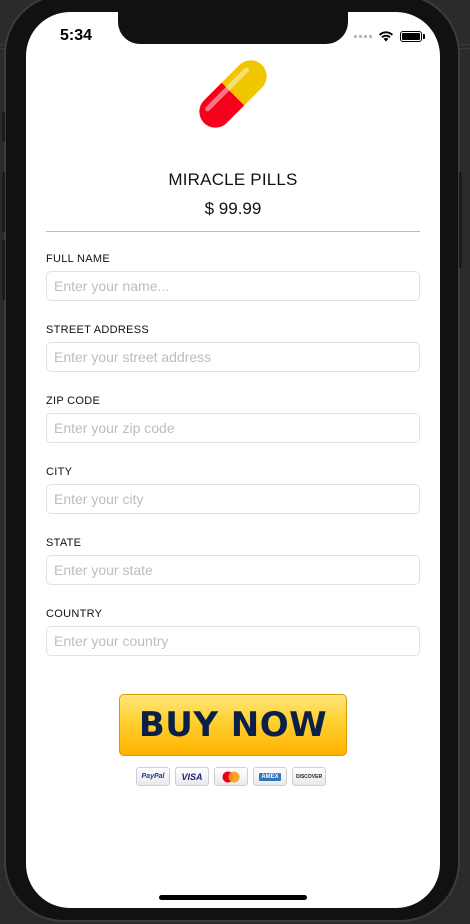  I want to click on full-name-label: FULL NAME, so click(78, 259).